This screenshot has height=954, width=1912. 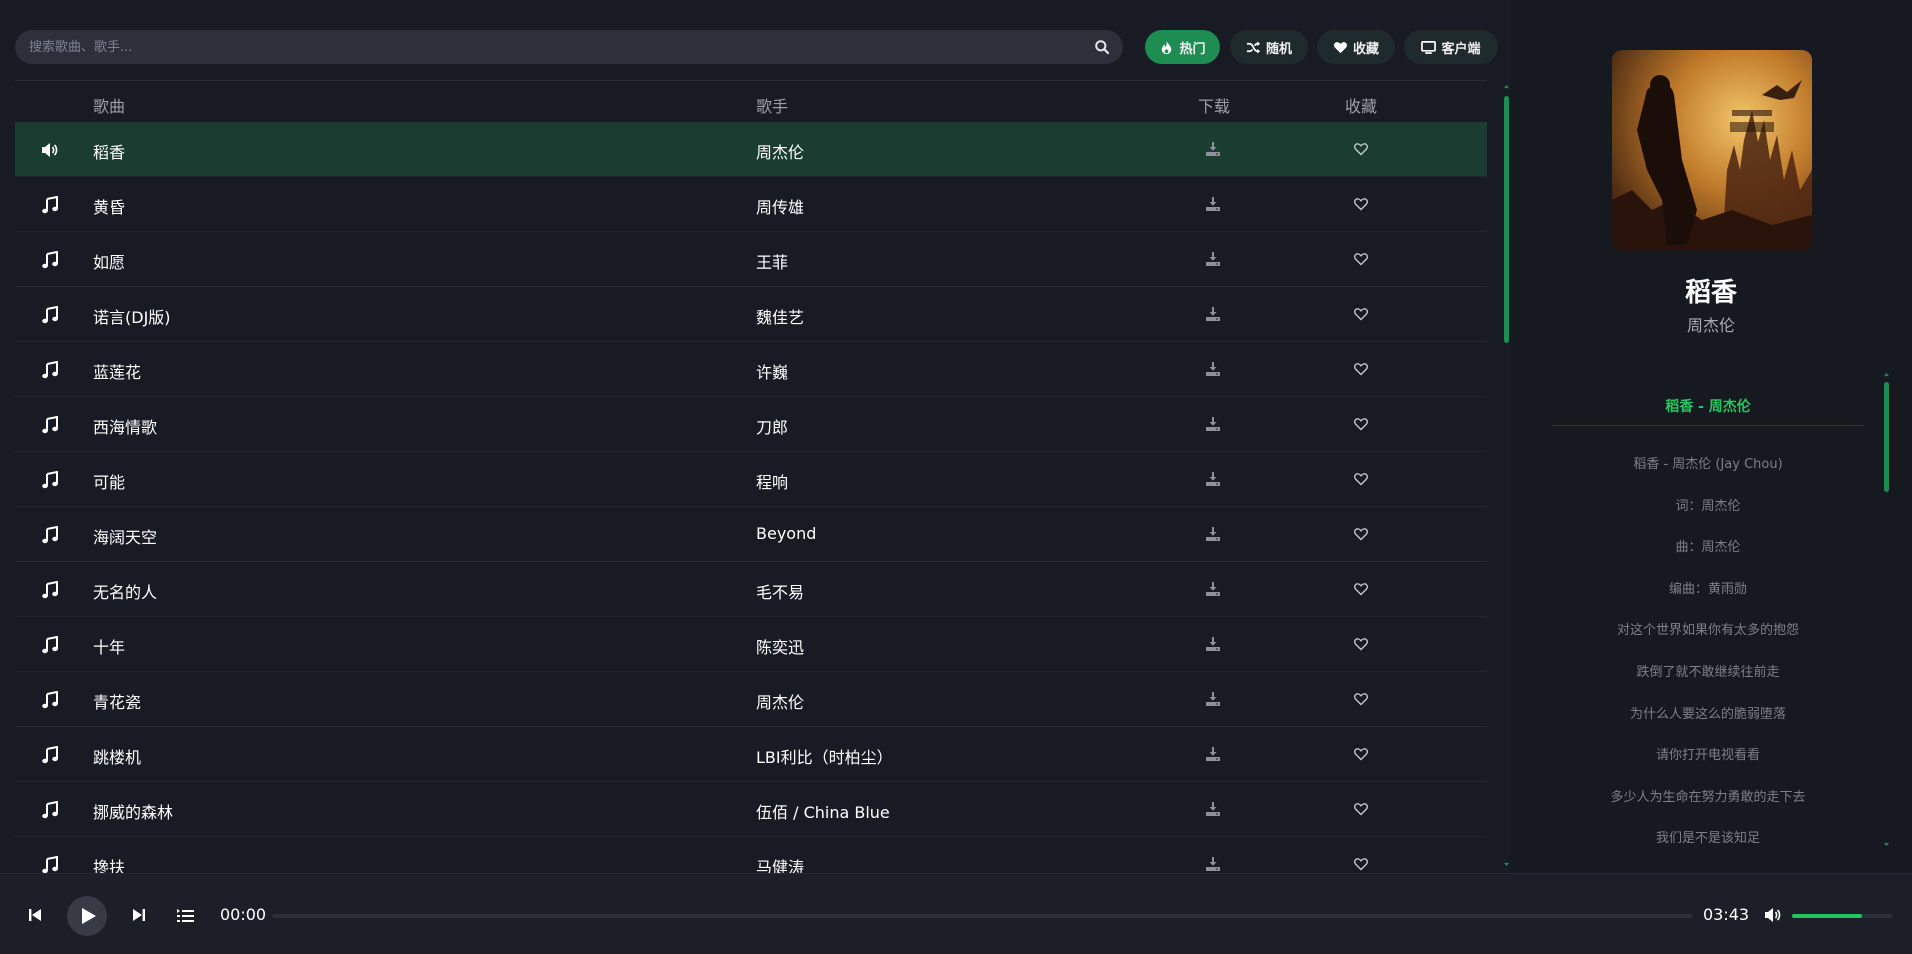 What do you see at coordinates (772, 106) in the screenshot?
I see `header-artist: 歌手` at bounding box center [772, 106].